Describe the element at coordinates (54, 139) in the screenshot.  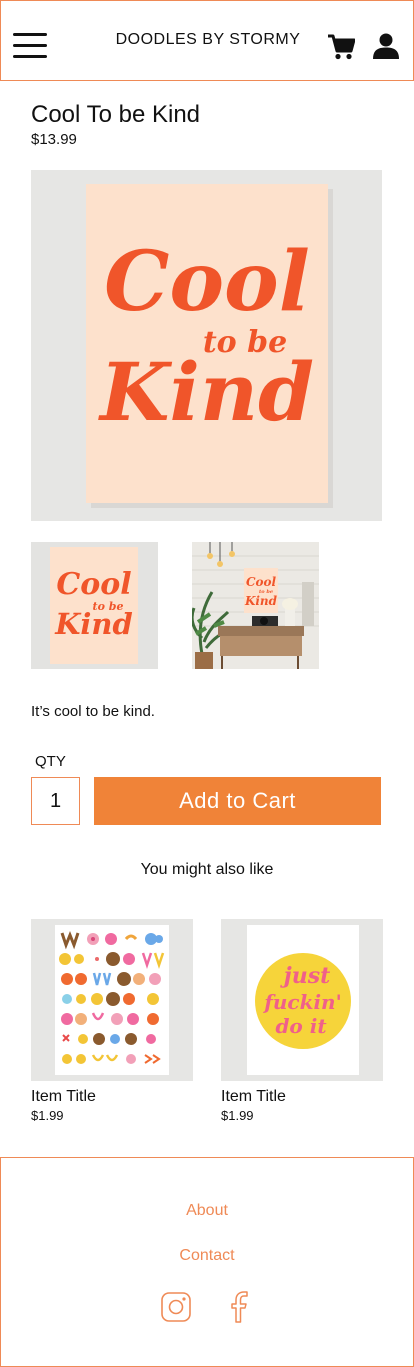
I see `product-price: $13.99` at that location.